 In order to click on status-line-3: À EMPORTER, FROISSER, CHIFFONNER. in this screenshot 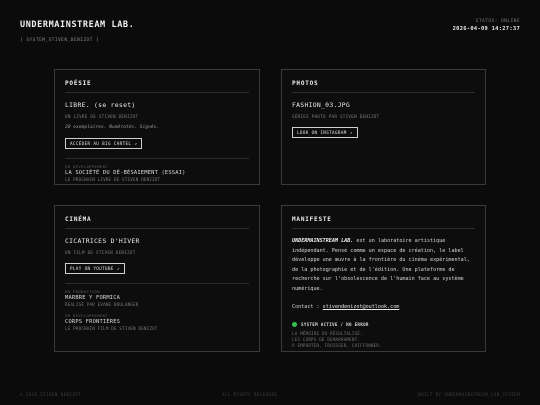, I will do `click(337, 345)`.